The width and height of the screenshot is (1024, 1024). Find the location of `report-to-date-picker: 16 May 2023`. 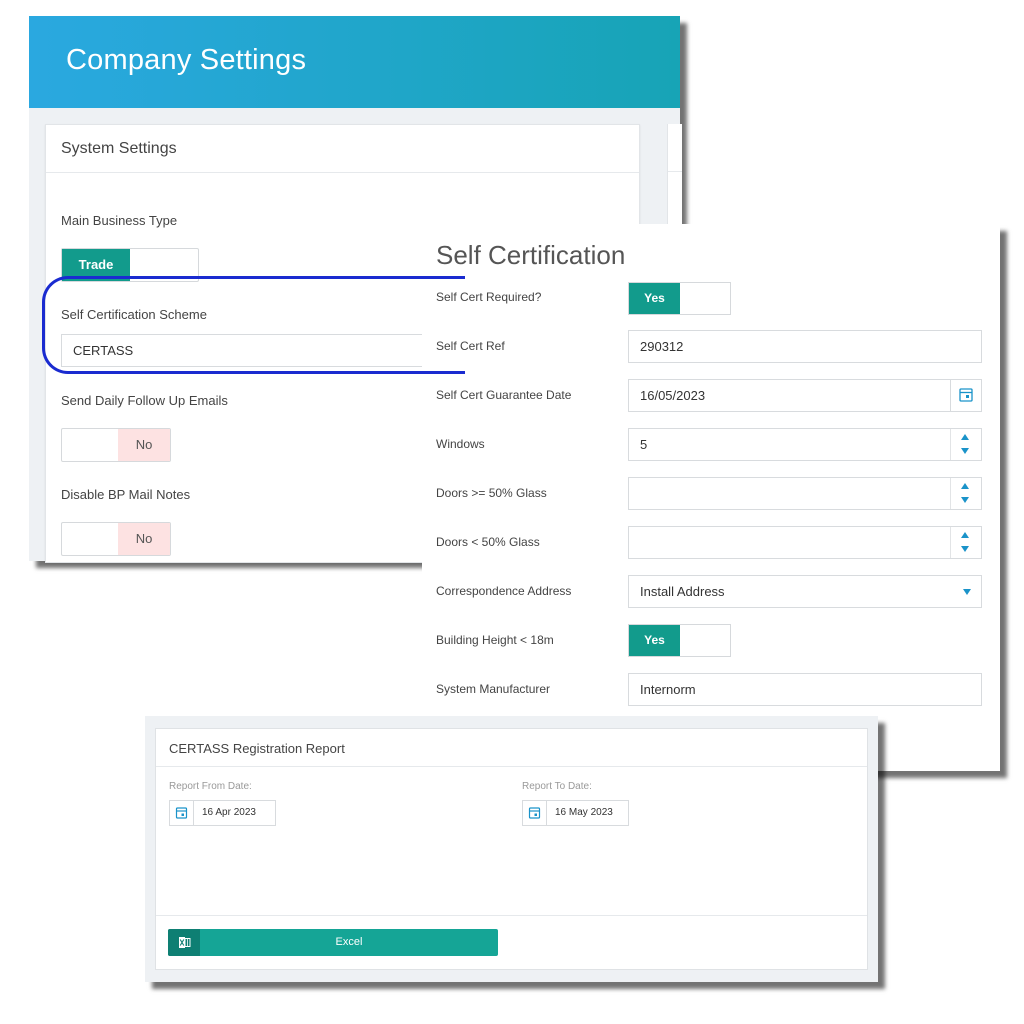

report-to-date-picker: 16 May 2023 is located at coordinates (575, 813).